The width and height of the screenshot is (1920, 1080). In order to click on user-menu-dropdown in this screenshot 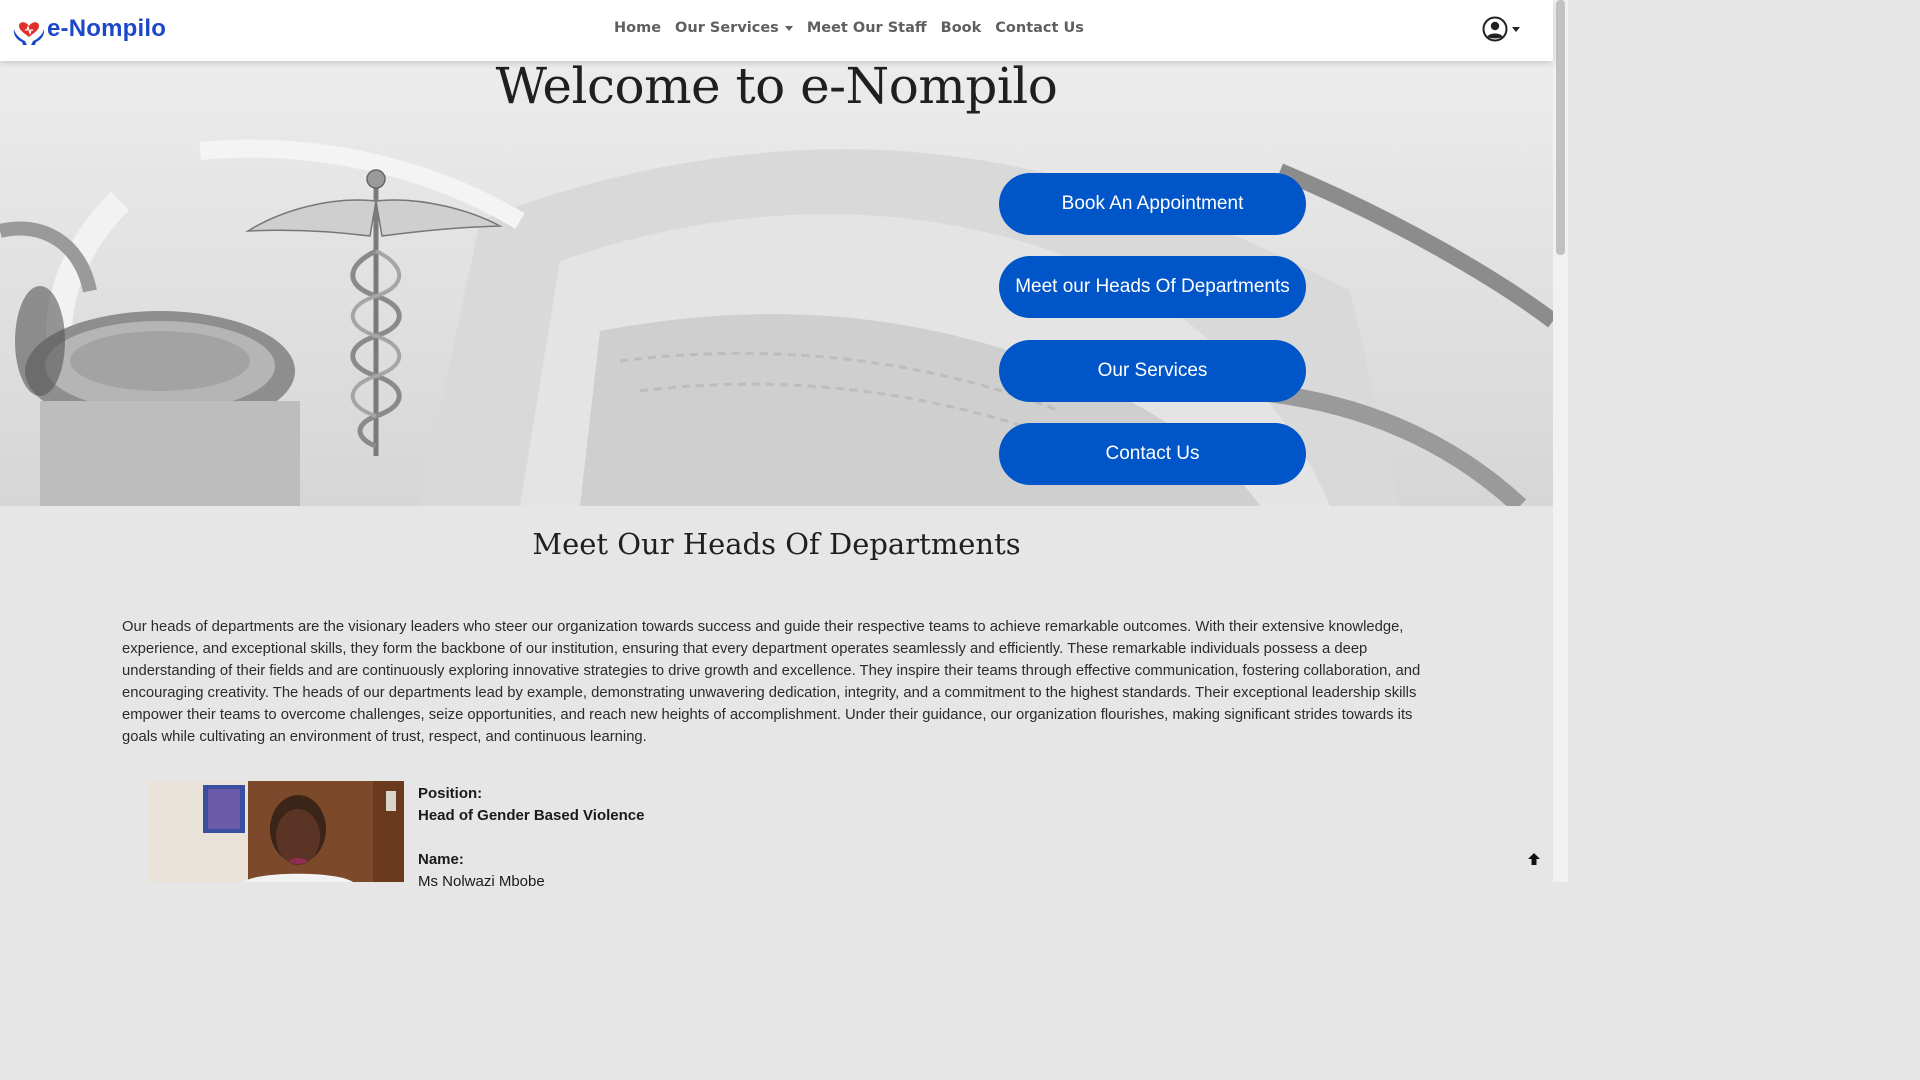, I will do `click(1501, 29)`.